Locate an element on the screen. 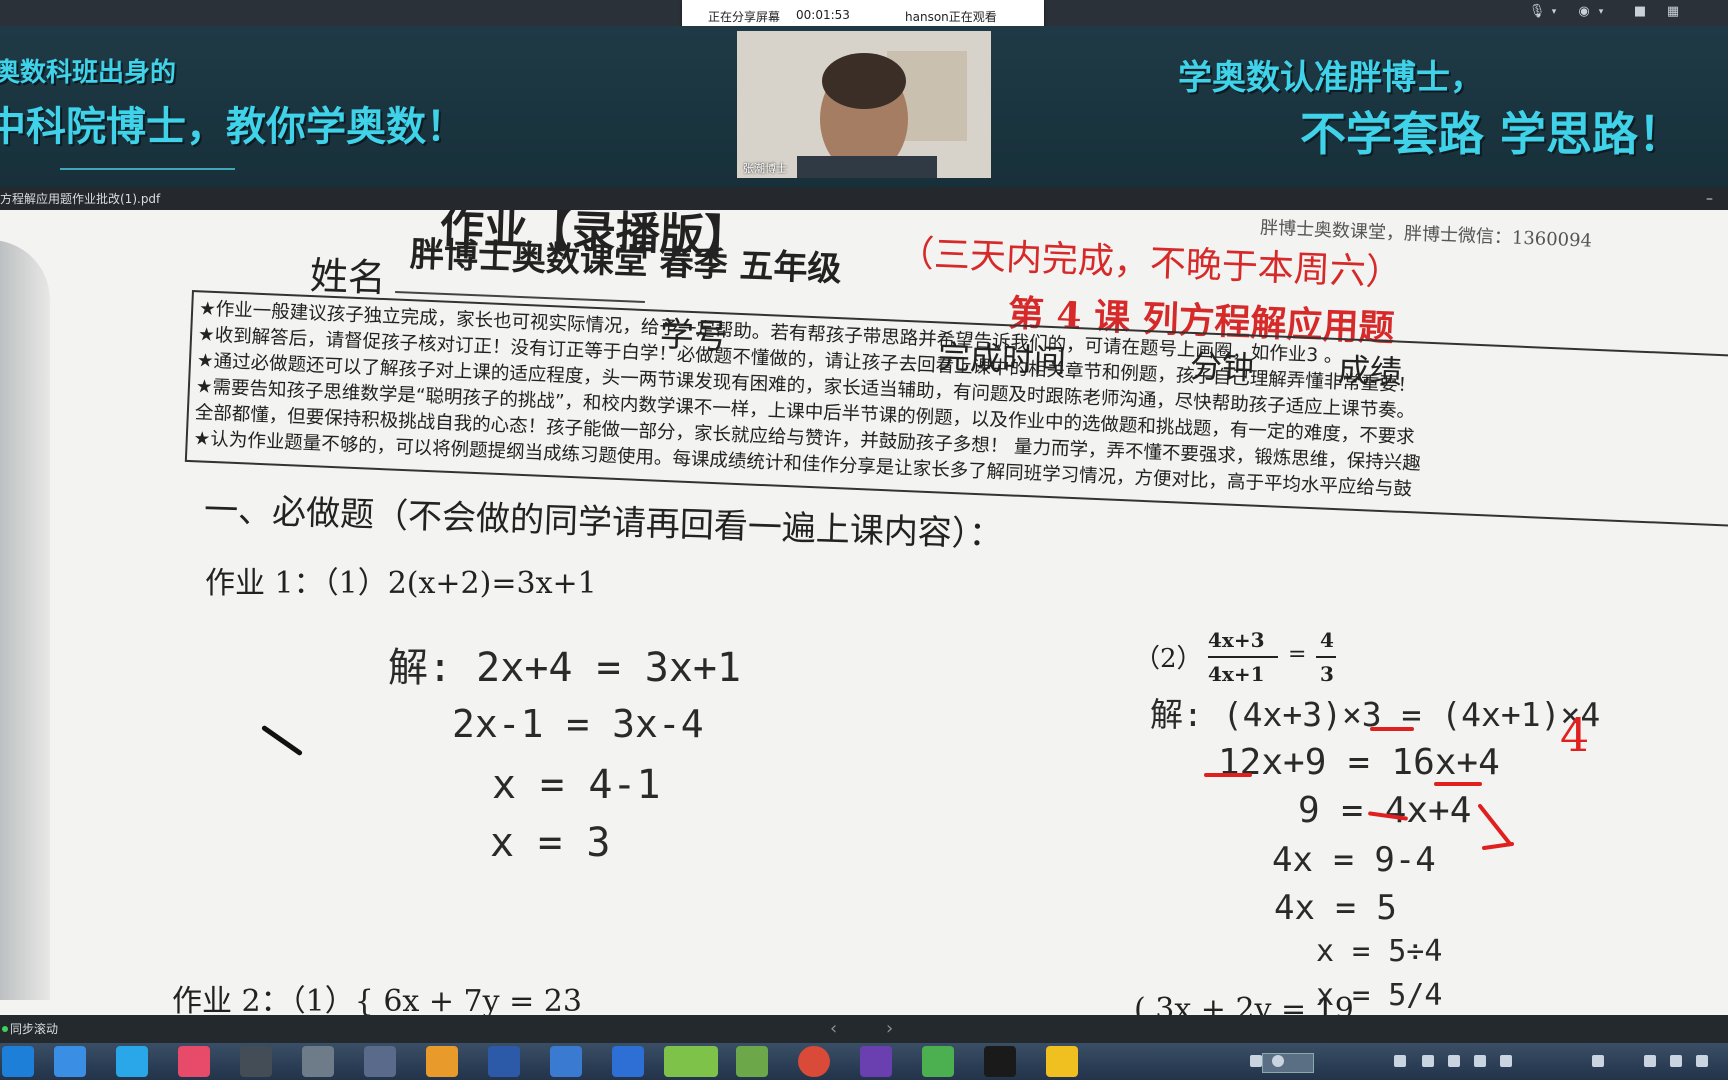 This screenshot has height=1080, width=1728. webcam-video: 张潮博士 is located at coordinates (864, 104).